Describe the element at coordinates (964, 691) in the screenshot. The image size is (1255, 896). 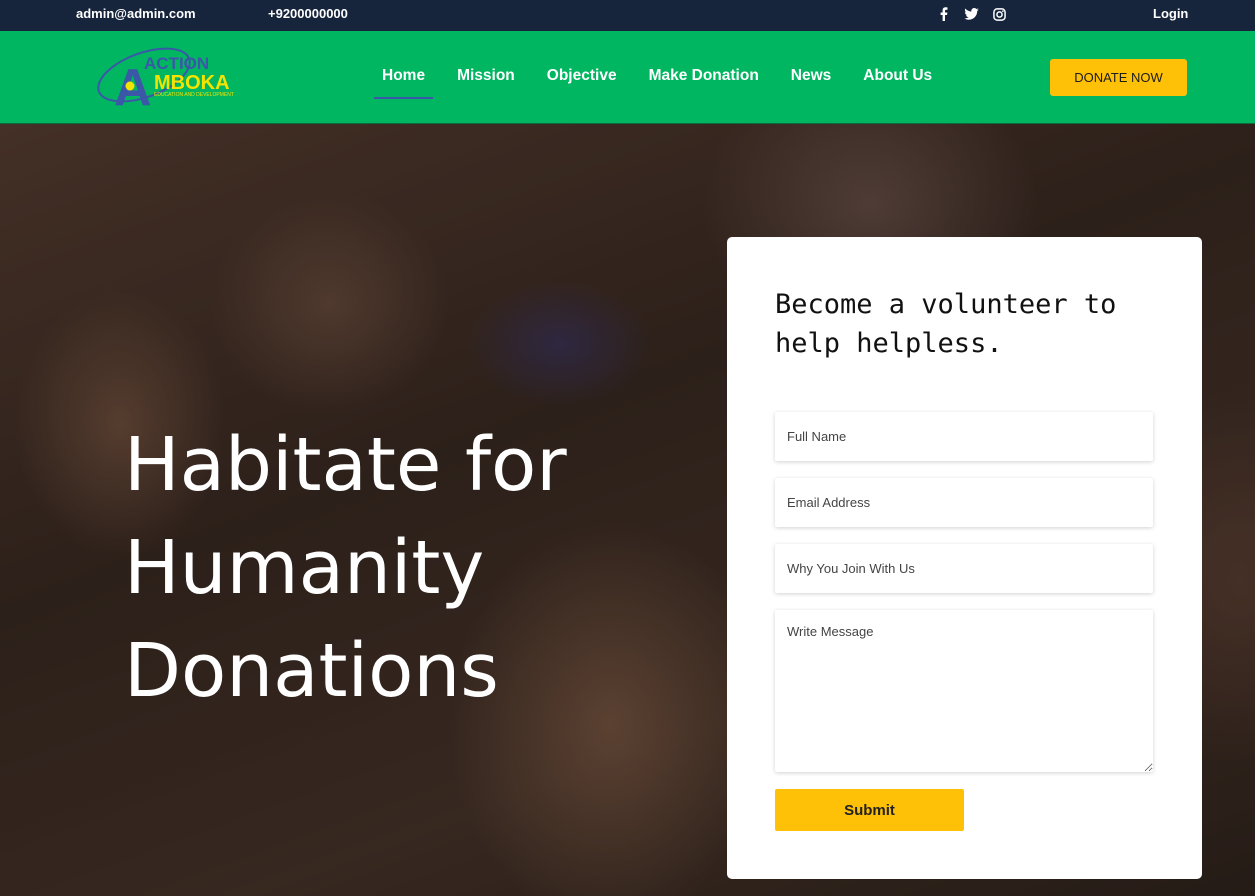
I see `message-textarea` at that location.